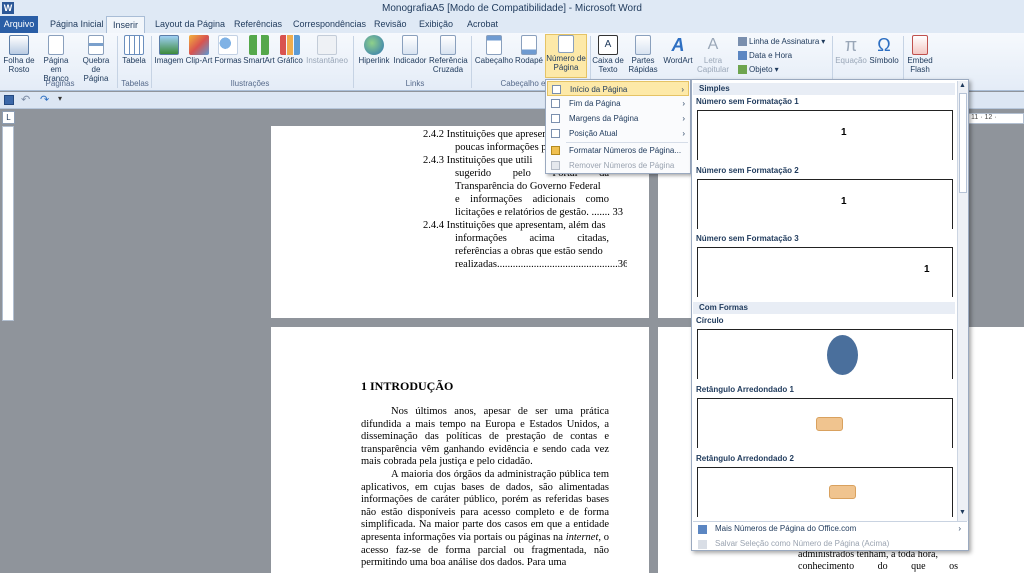 The width and height of the screenshot is (1024, 573). Describe the element at coordinates (618, 118) in the screenshot. I see `menu-item-margens-pagina: Margens da Página ›` at that location.